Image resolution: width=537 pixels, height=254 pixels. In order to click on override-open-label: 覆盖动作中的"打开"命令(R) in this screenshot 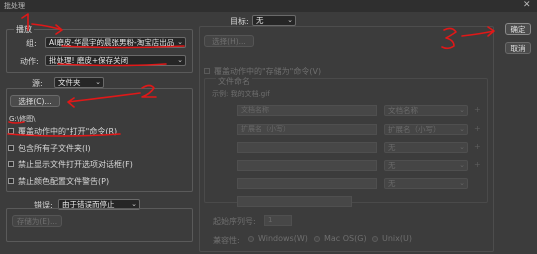, I will do `click(68, 131)`.